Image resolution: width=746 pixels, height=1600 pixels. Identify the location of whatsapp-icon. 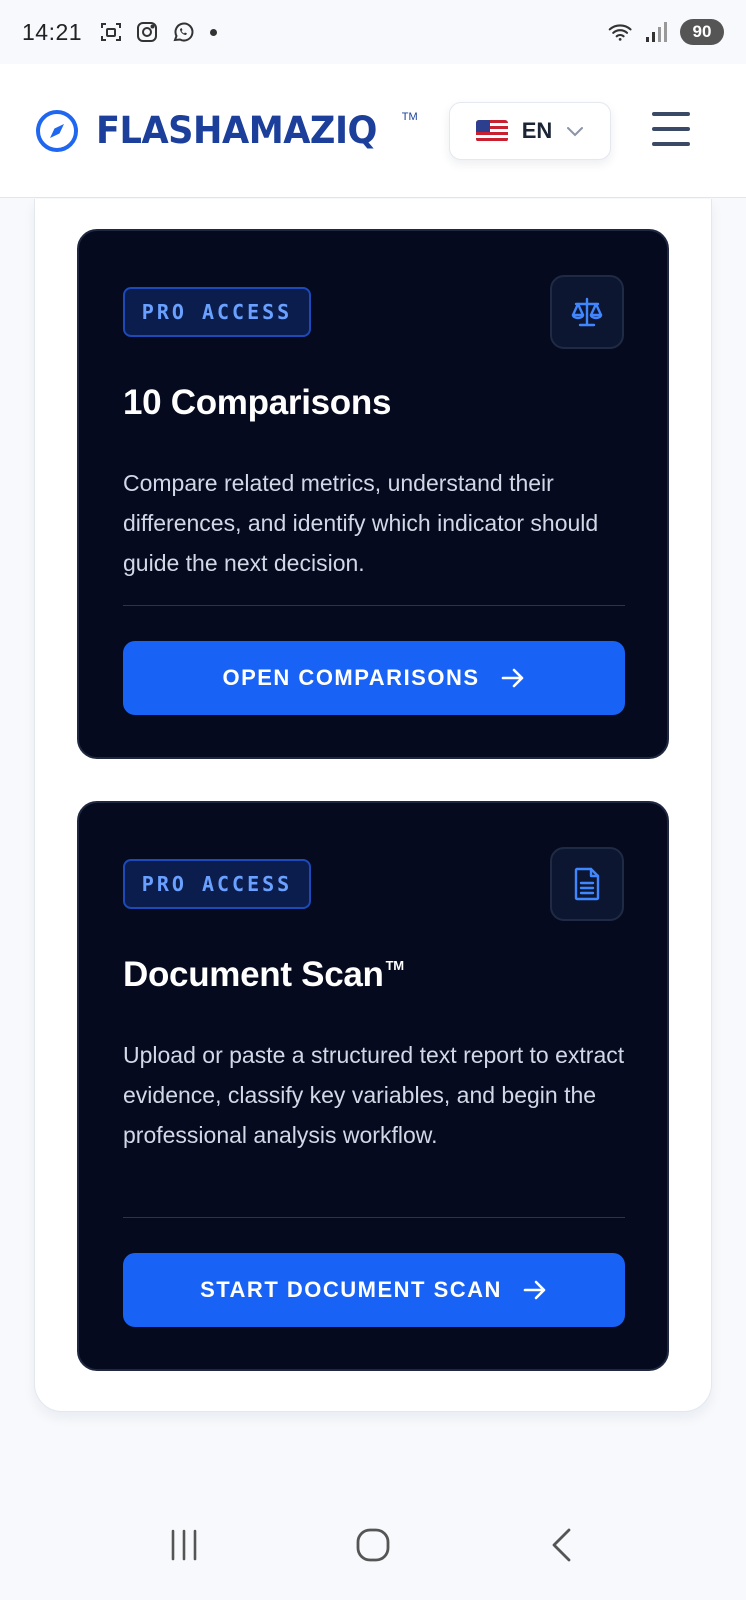
(183, 32).